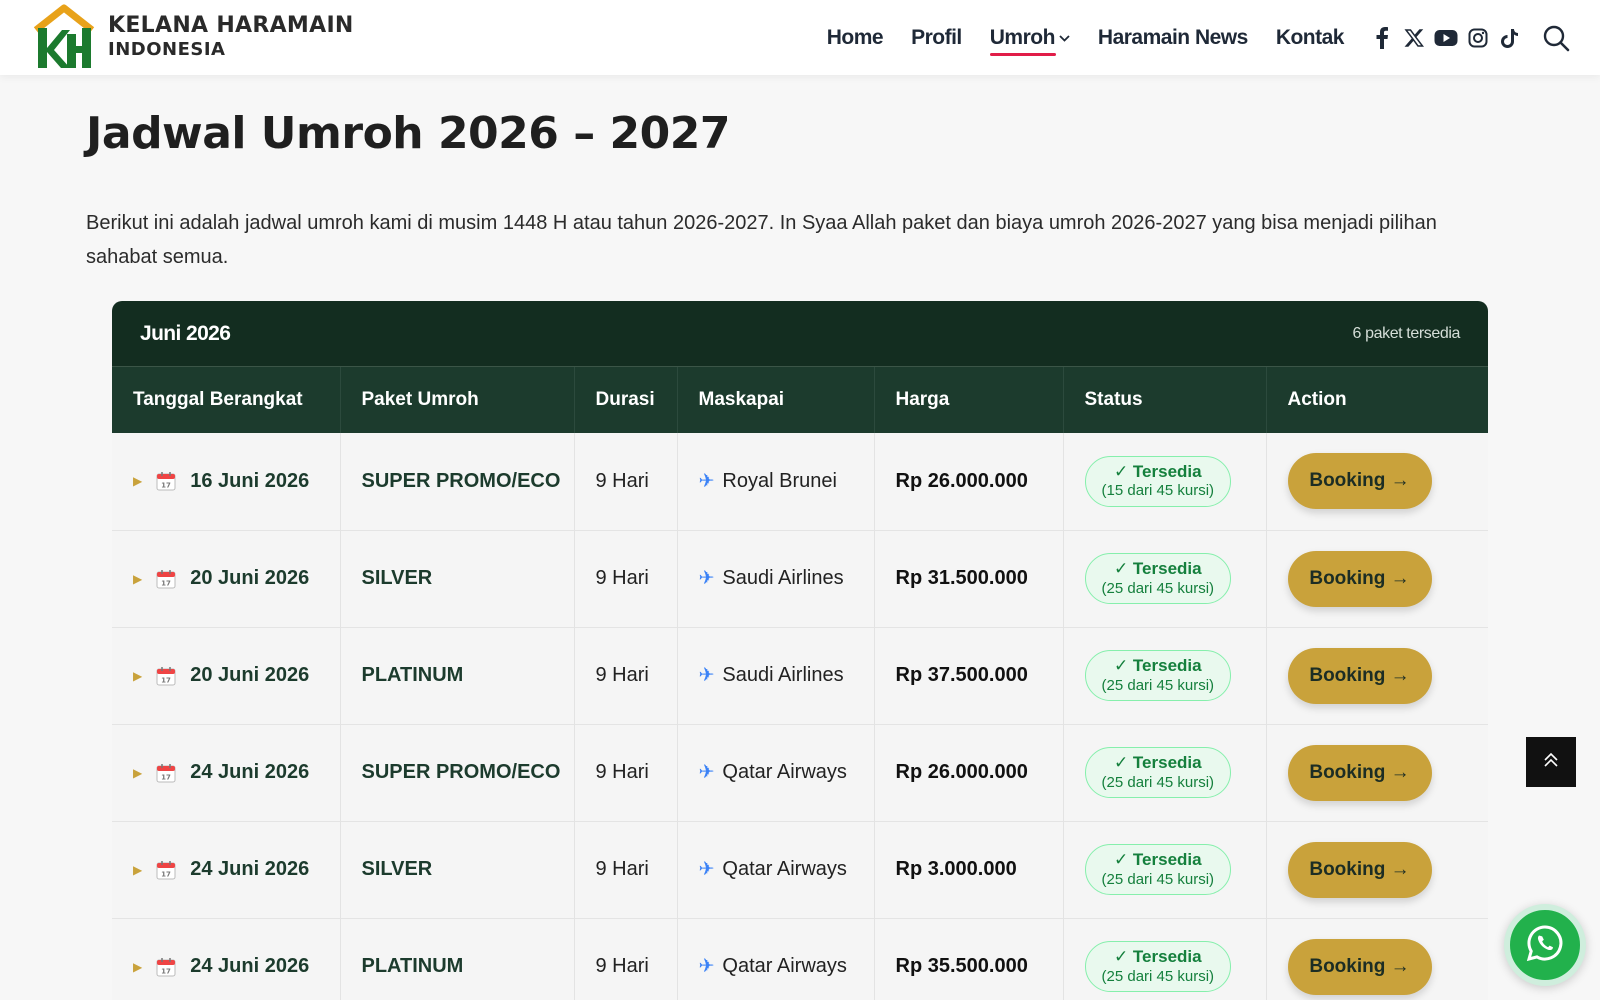 The width and height of the screenshot is (1600, 1000). Describe the element at coordinates (855, 38) in the screenshot. I see `nav-home: Home` at that location.